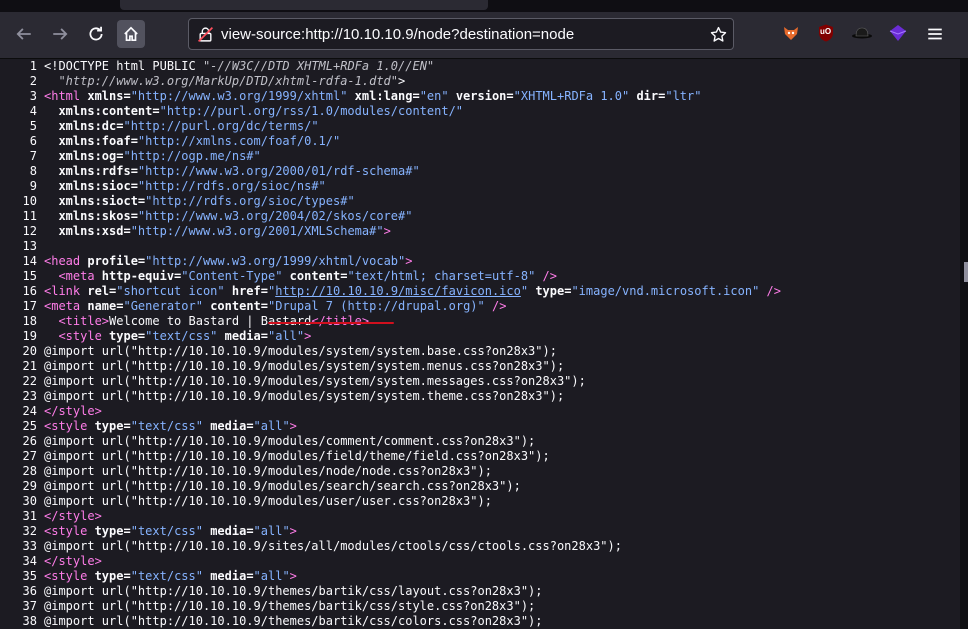  Describe the element at coordinates (250, 201) in the screenshot. I see `source-token: "http://rdfs.org/sioc/types#"` at that location.